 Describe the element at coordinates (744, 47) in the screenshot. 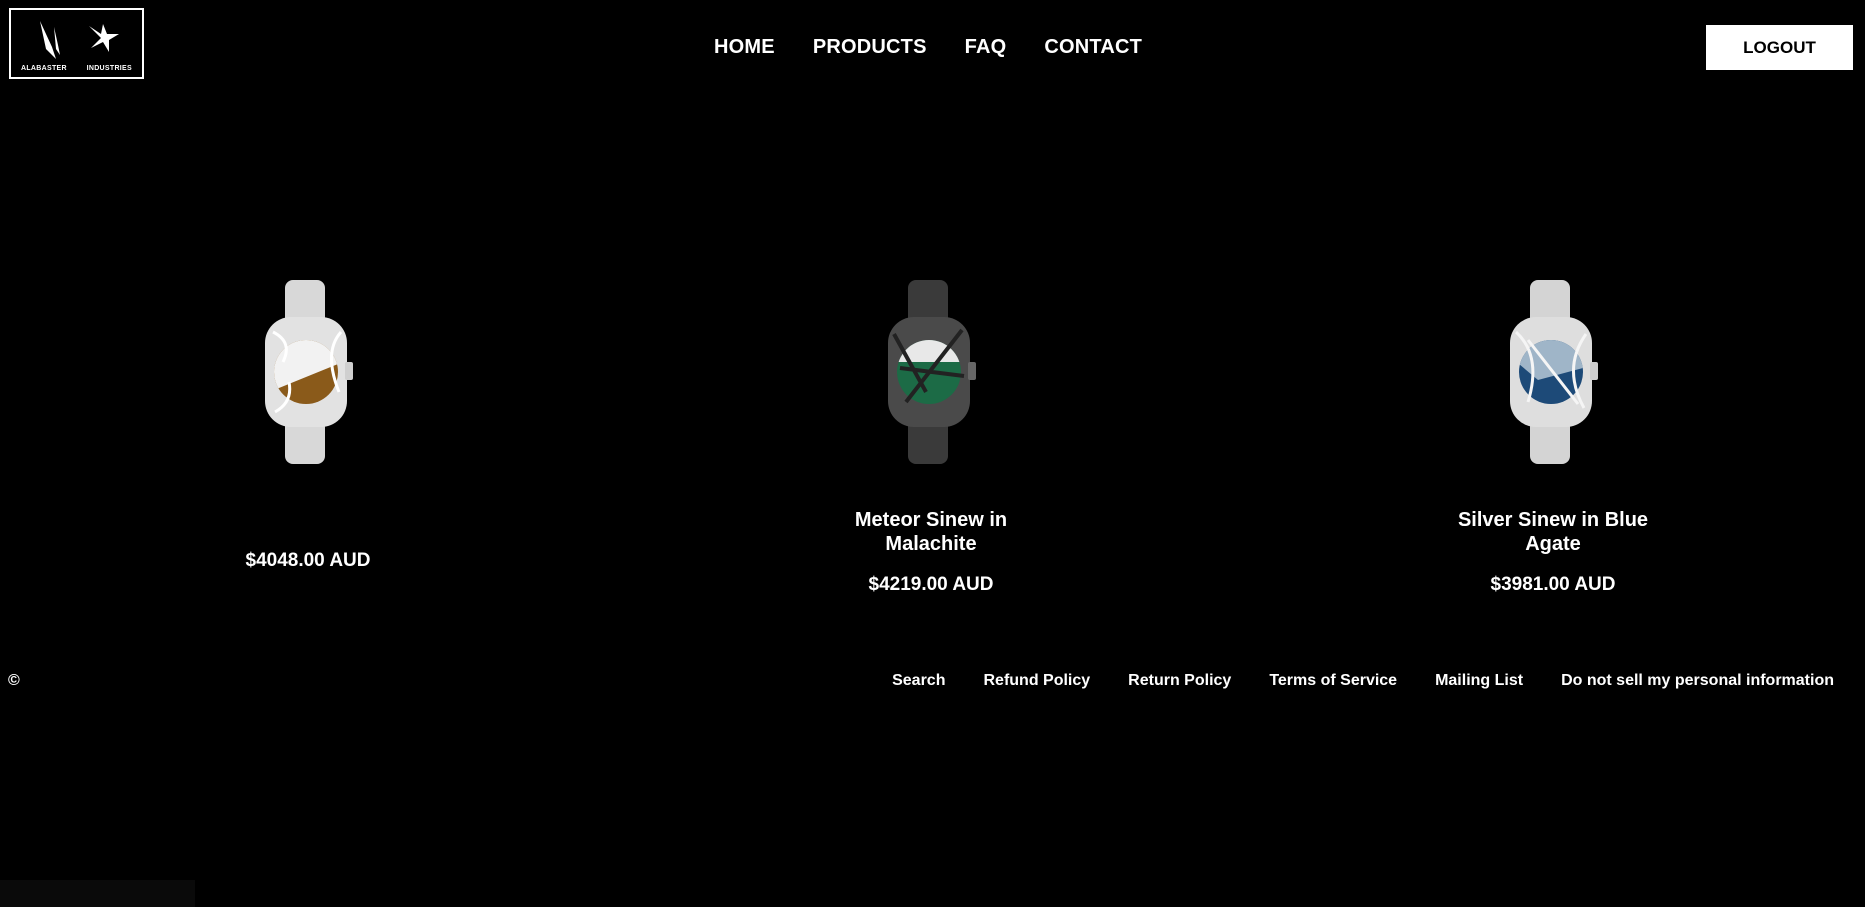

I see `nav-home: HOME` at that location.